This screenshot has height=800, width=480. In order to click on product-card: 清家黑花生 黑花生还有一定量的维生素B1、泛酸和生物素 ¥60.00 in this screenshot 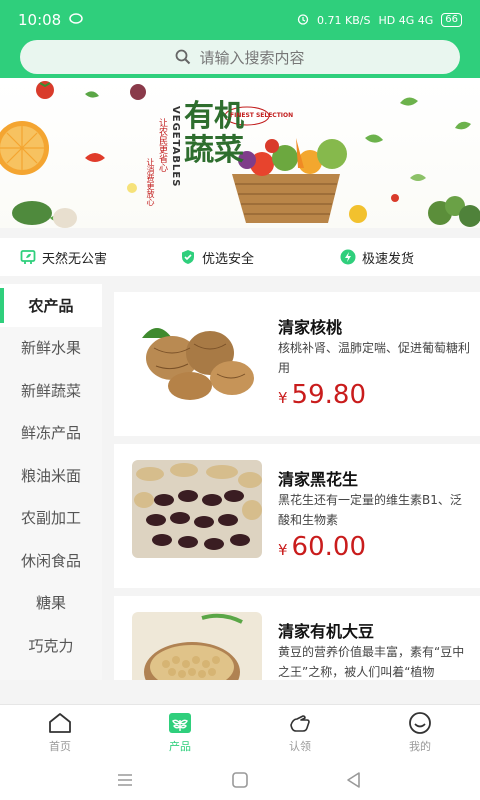, I will do `click(297, 516)`.